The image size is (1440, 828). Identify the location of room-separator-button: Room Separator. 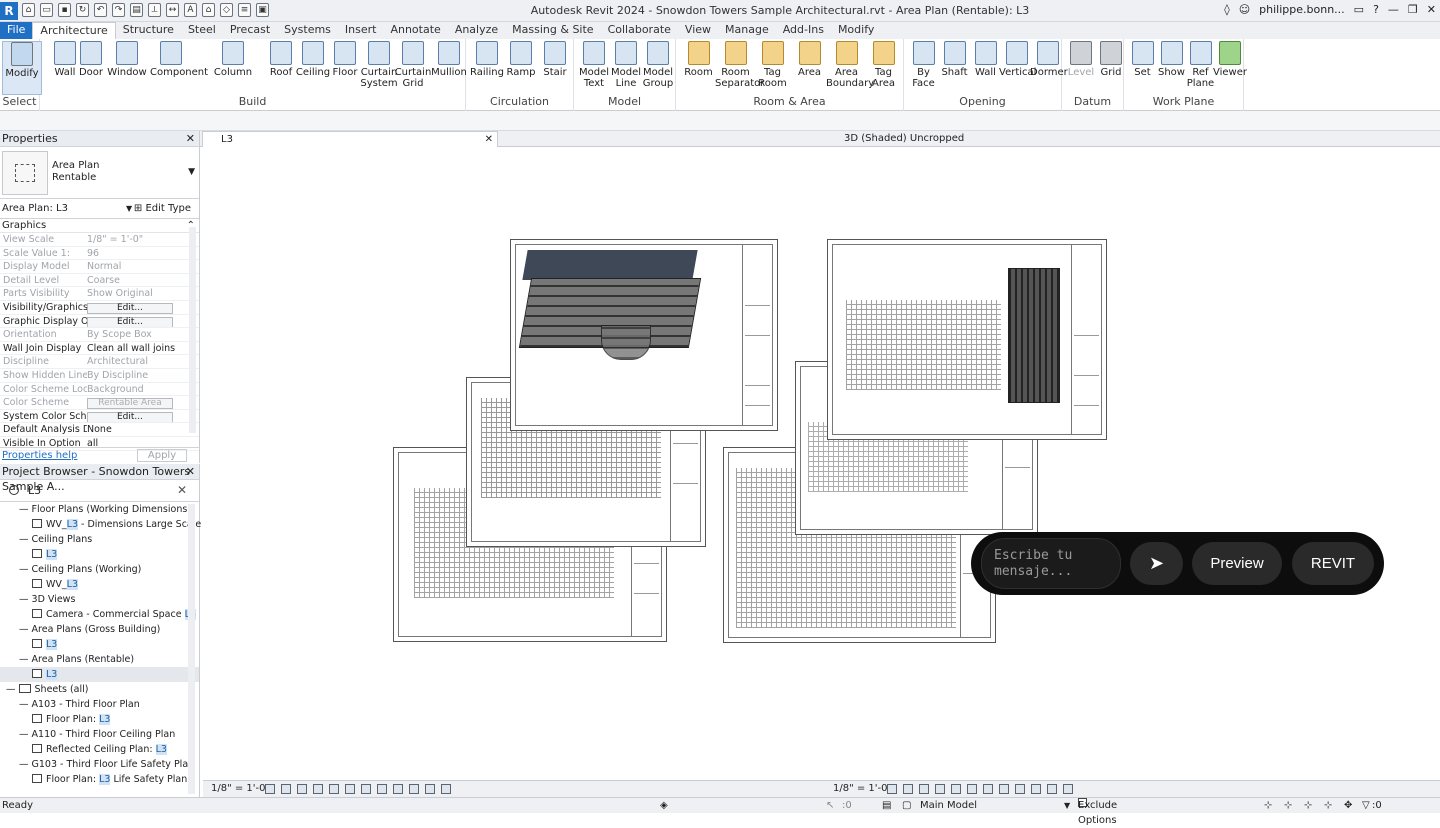
(739, 65).